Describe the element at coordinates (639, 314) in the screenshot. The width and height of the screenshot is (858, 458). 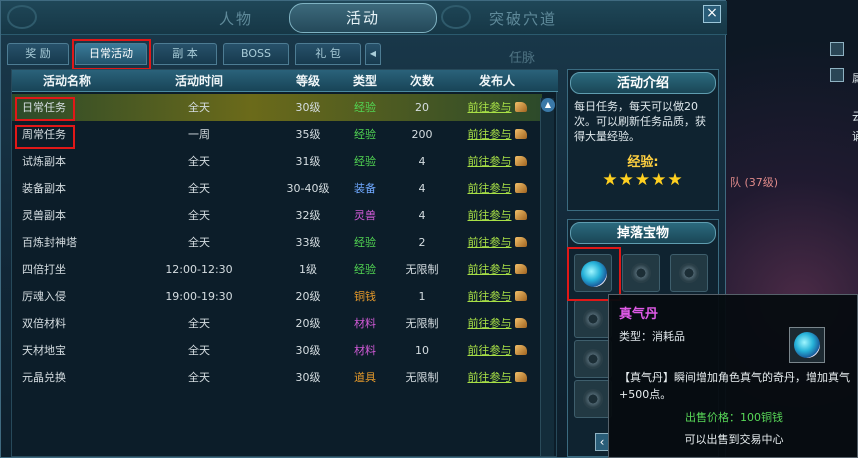
I see `tooltip-item-name: 真气丹` at that location.